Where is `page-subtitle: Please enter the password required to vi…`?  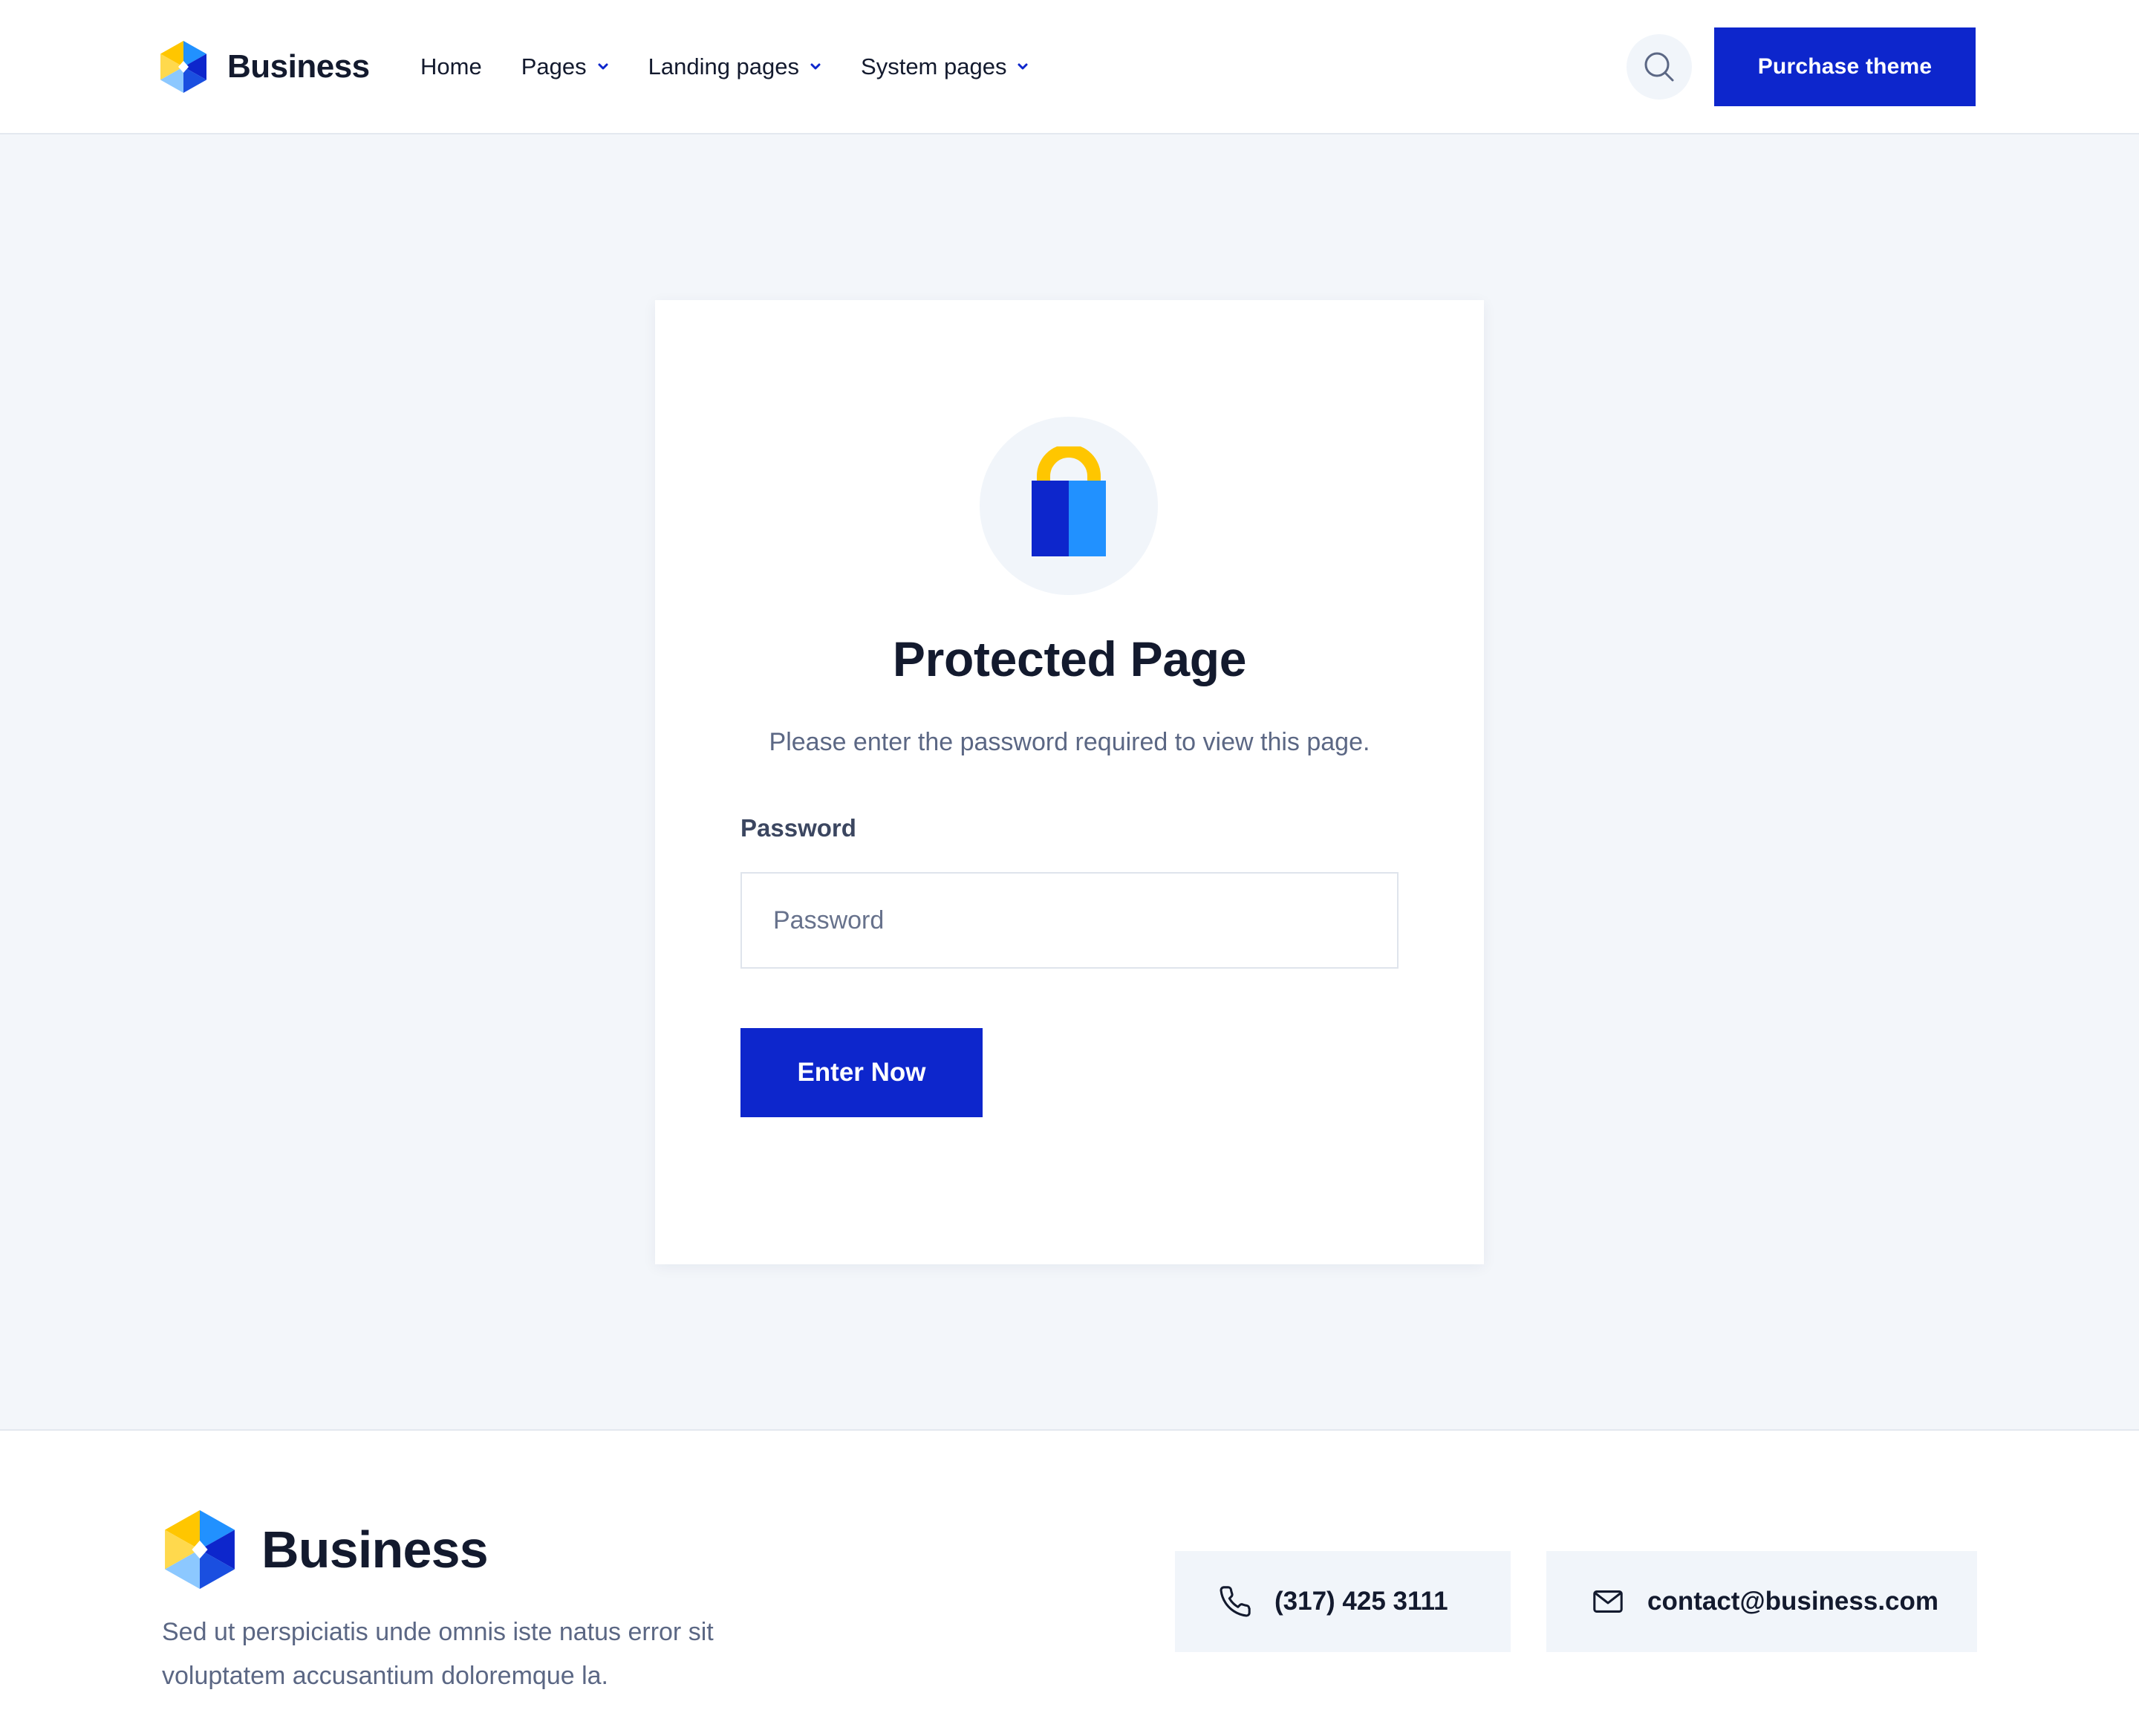
page-subtitle: Please enter the password required to vi… is located at coordinates (1069, 742).